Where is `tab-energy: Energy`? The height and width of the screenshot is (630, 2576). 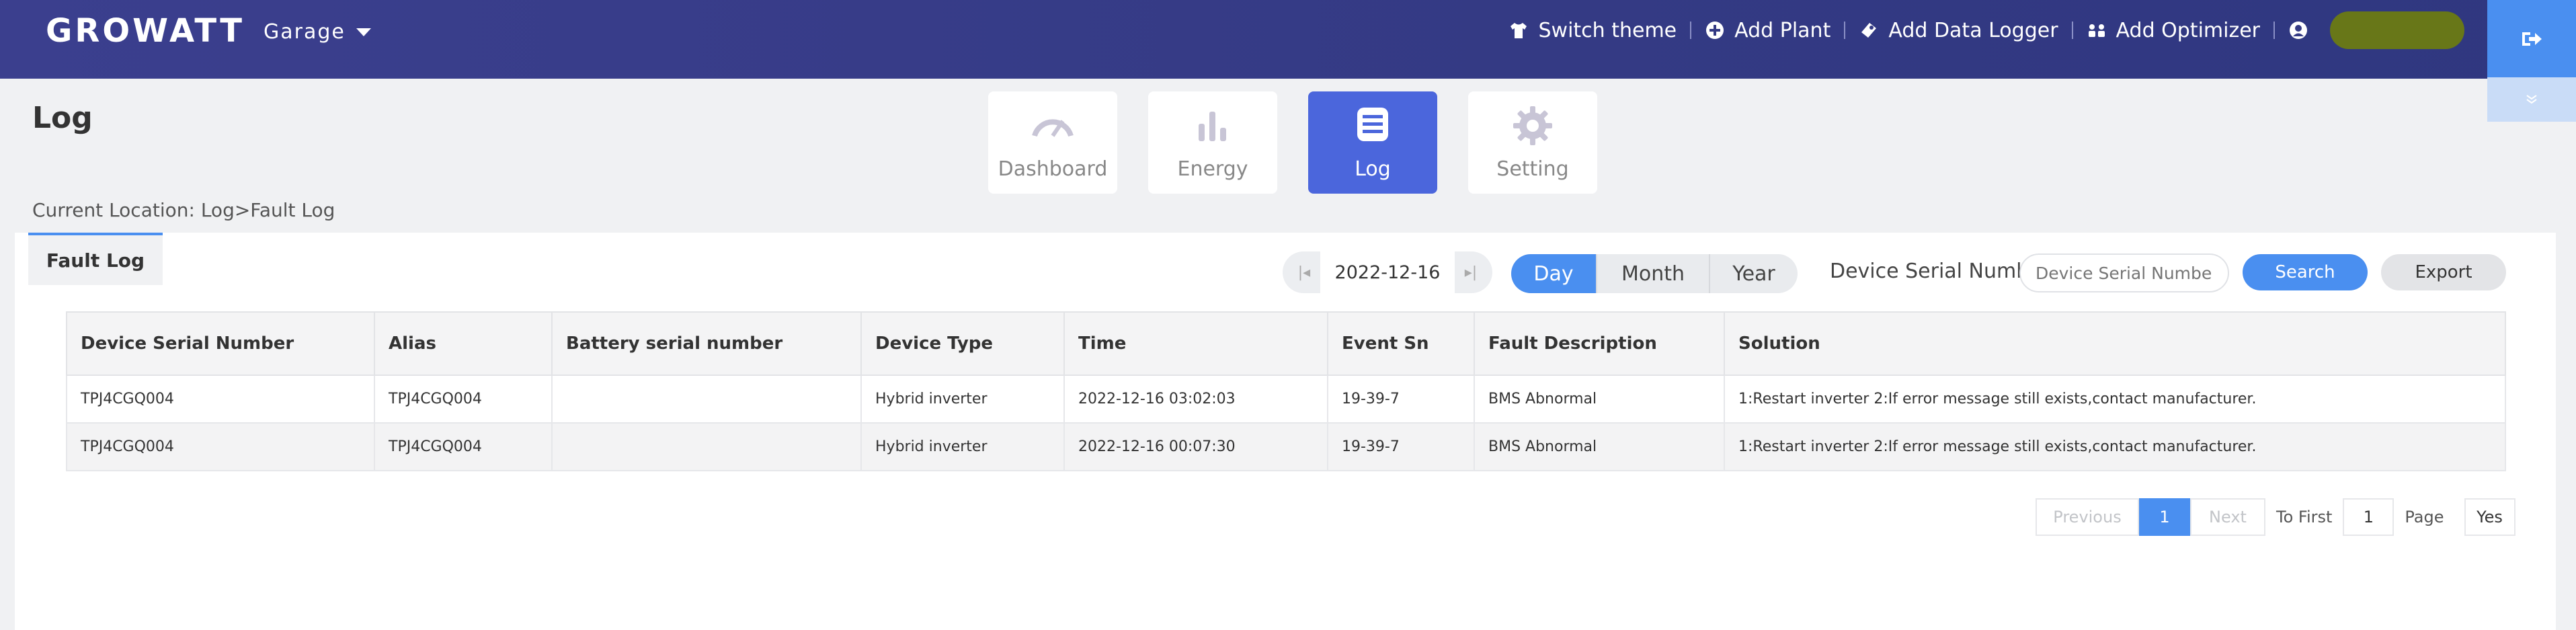
tab-energy: Energy is located at coordinates (1212, 142).